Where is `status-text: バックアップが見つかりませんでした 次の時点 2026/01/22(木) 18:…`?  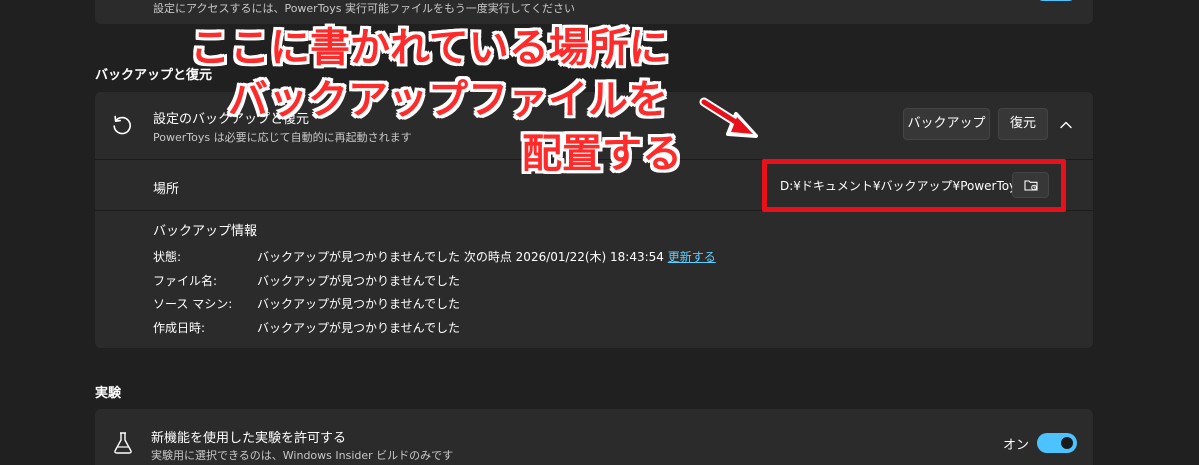 status-text: バックアップが見つかりませんでした 次の時点 2026/01/22(木) 18:… is located at coordinates (460, 257).